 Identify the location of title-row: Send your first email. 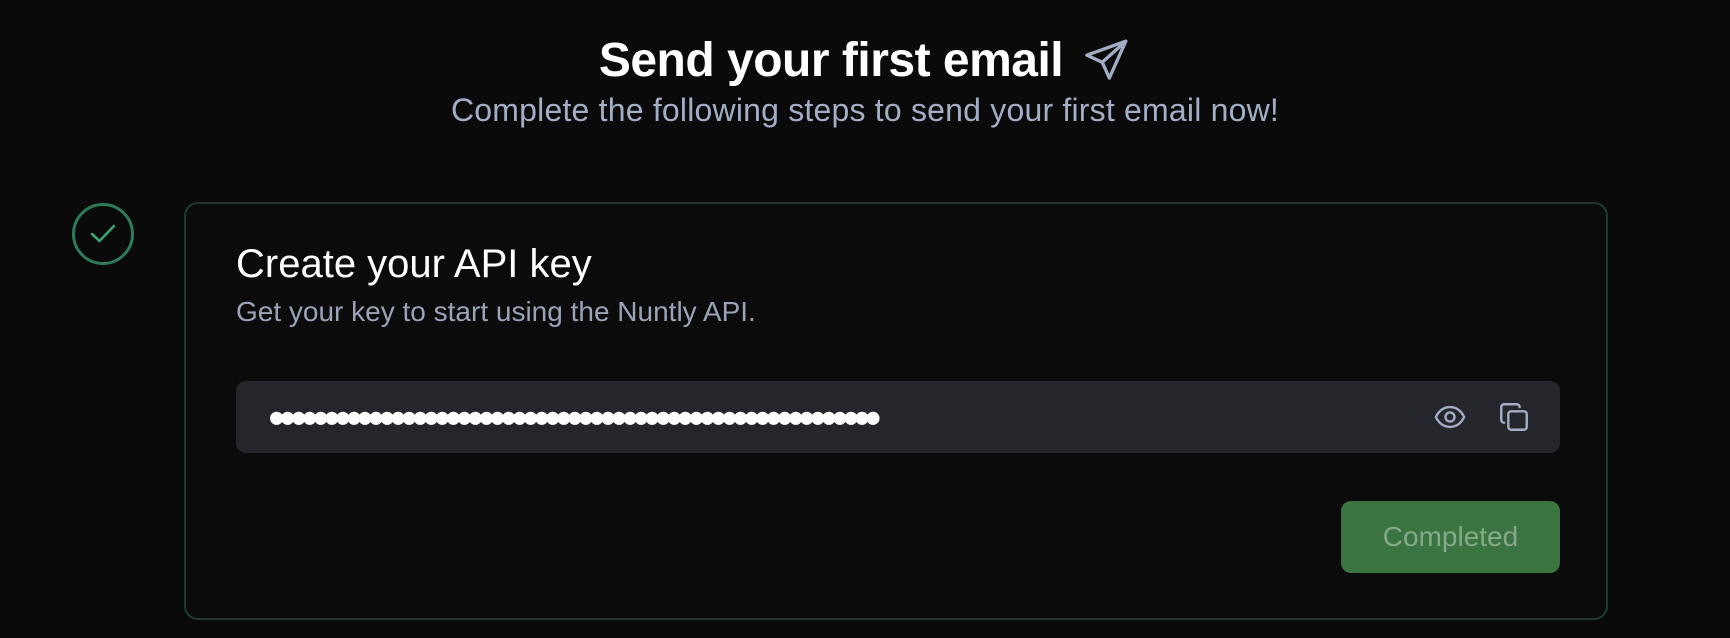
(865, 60).